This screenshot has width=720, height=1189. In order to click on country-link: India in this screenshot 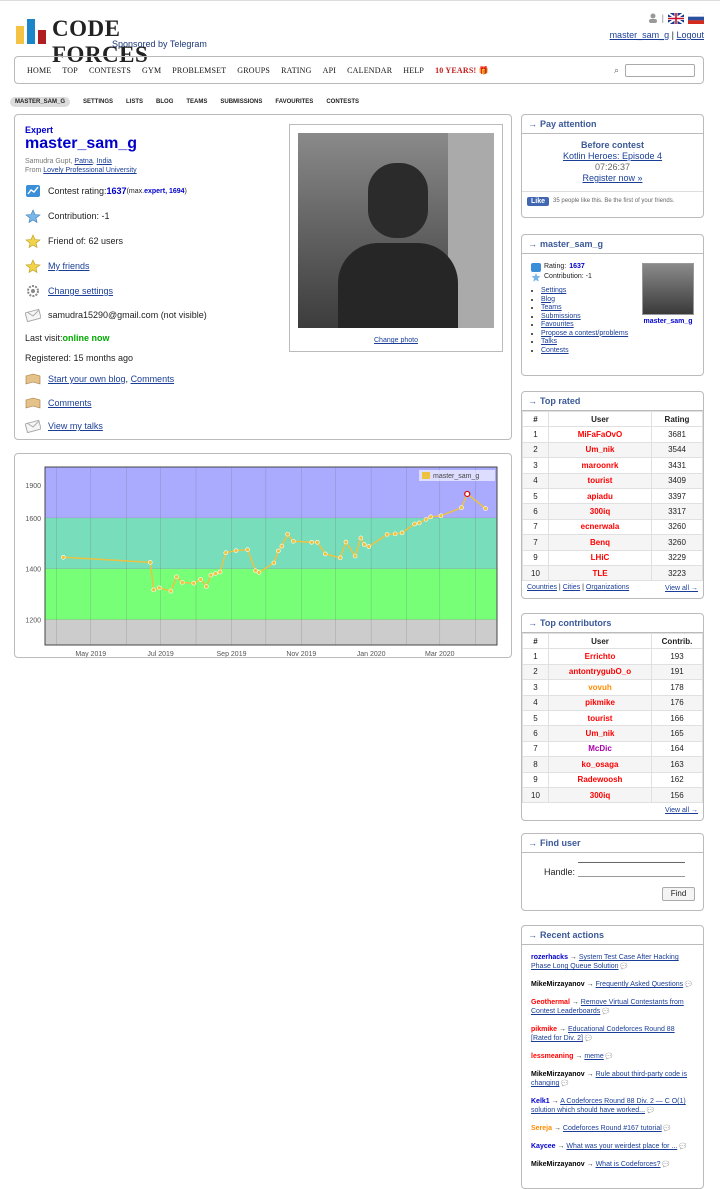, I will do `click(104, 161)`.